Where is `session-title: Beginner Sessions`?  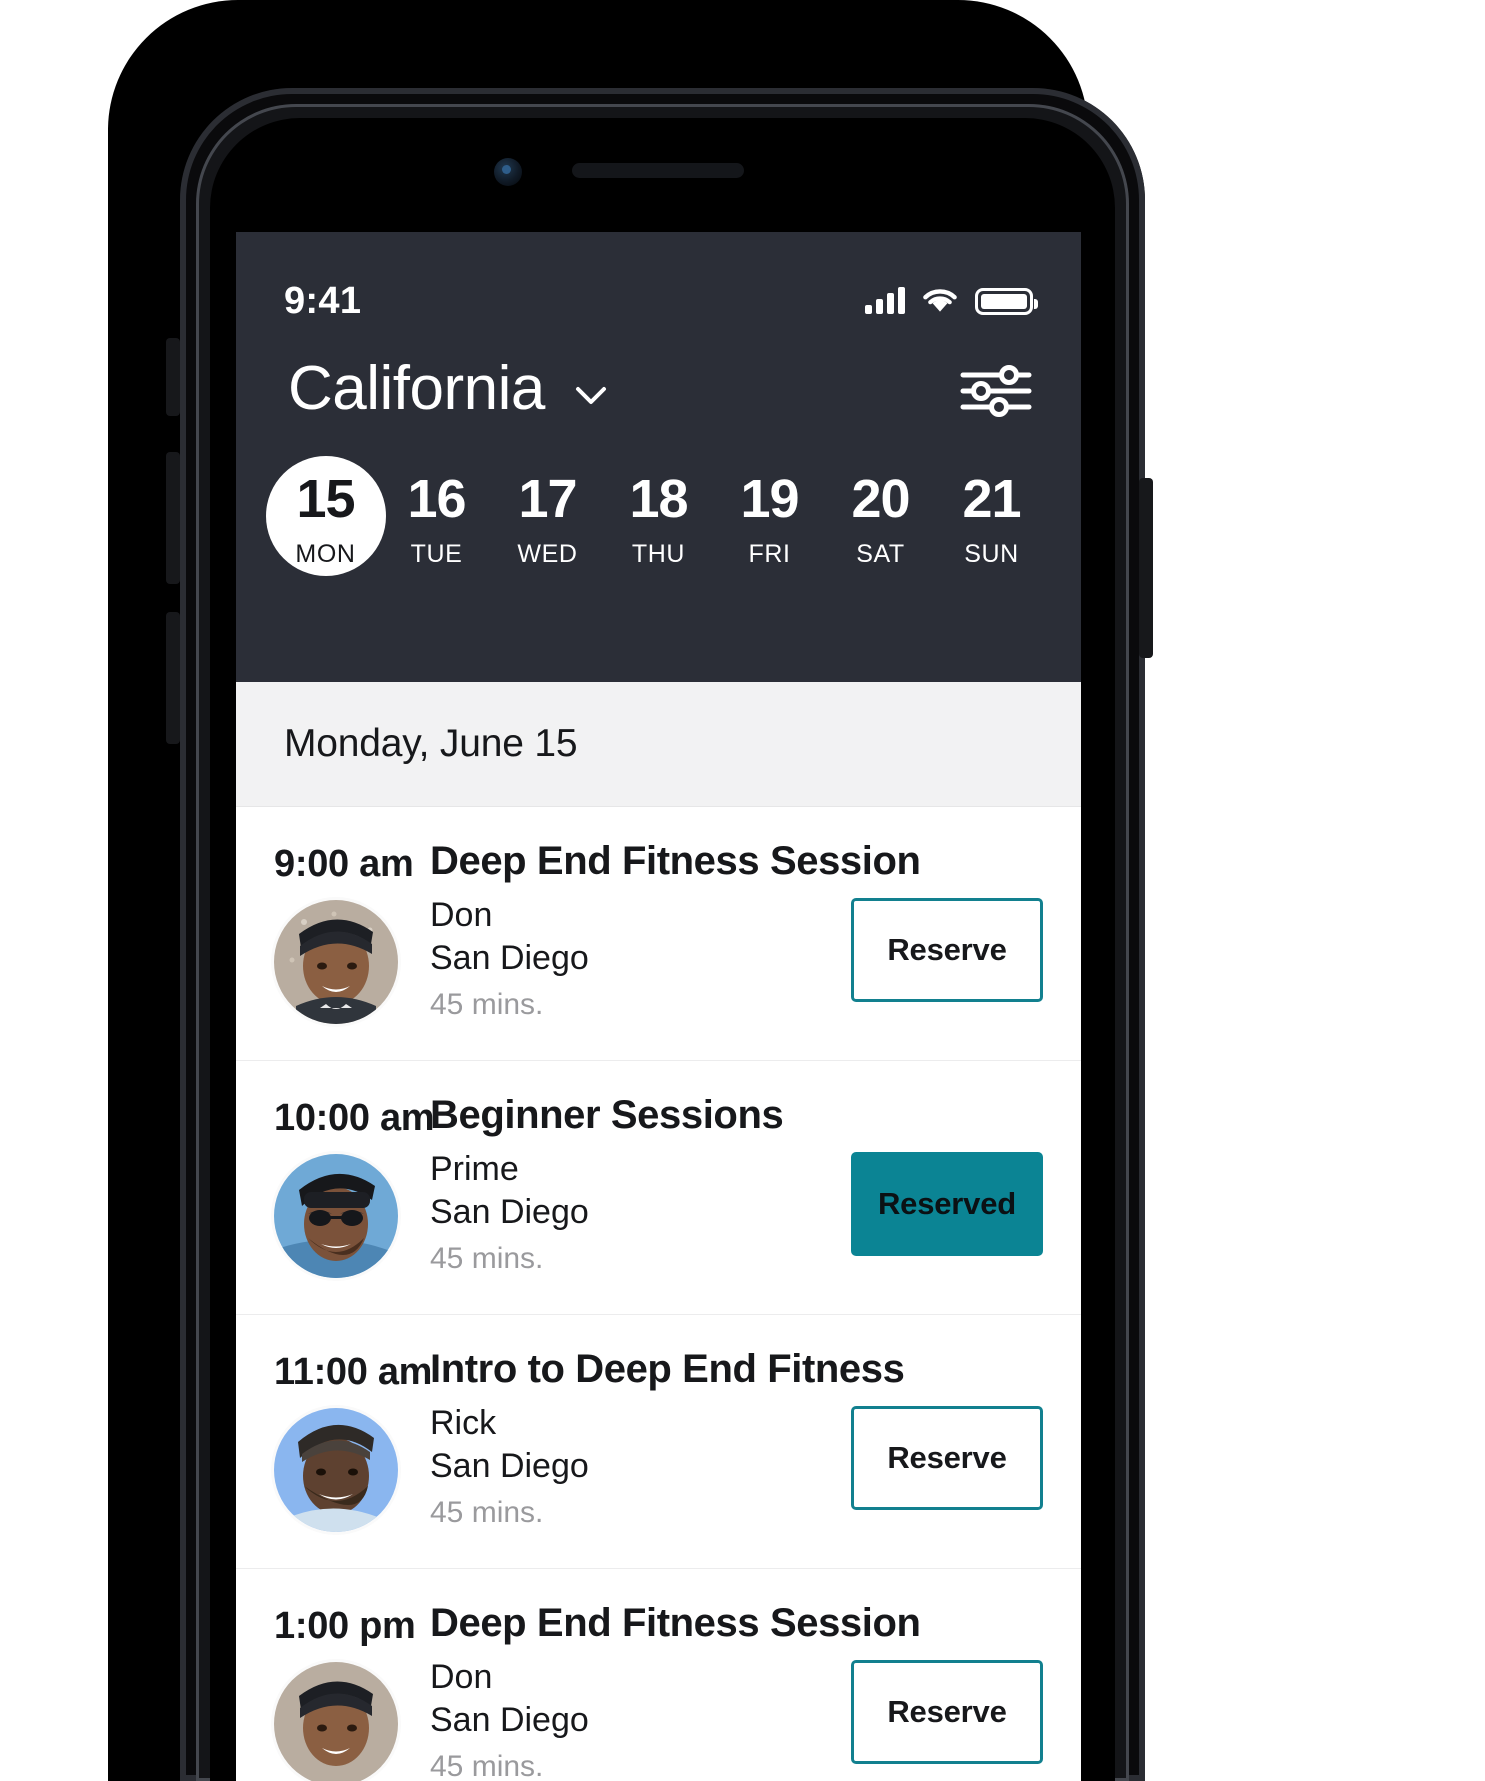
session-title: Beginner Sessions is located at coordinates (607, 1115).